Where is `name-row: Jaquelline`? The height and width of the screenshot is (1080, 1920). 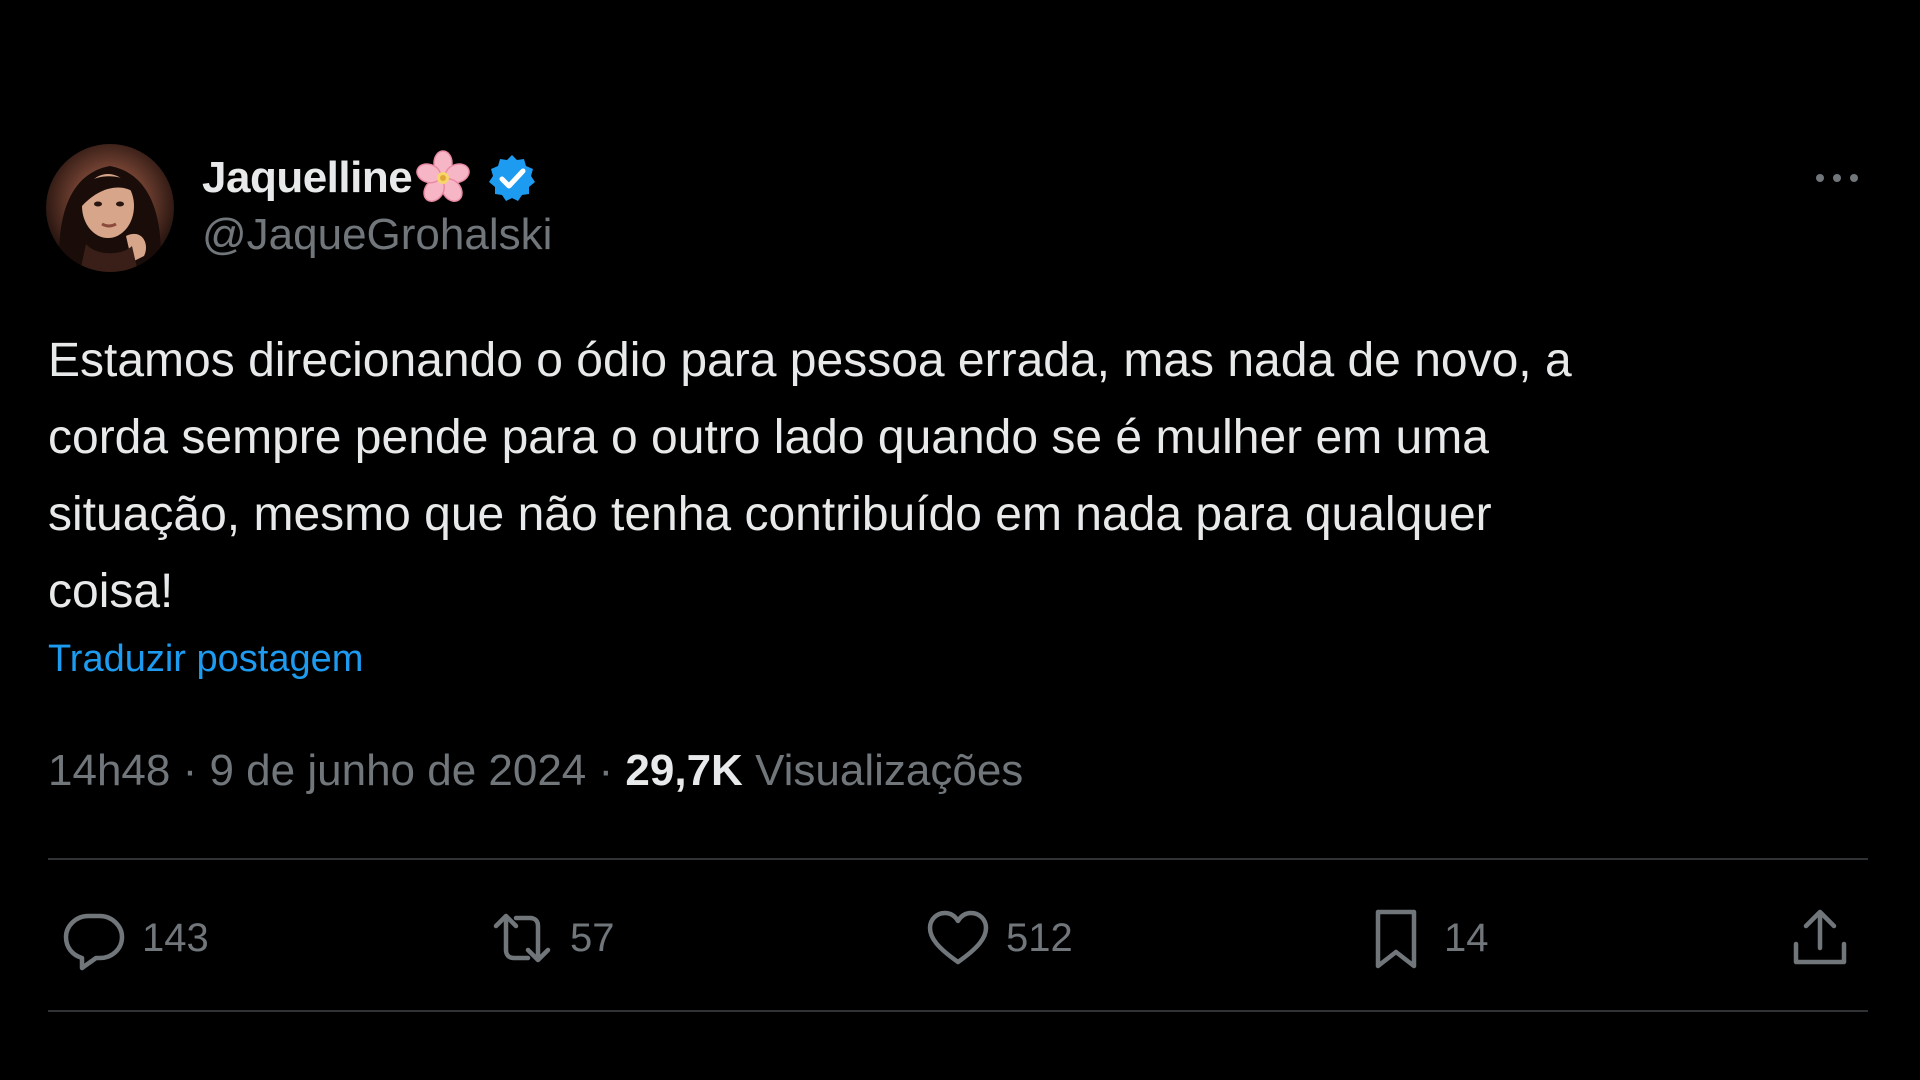
name-row: Jaquelline is located at coordinates (377, 178).